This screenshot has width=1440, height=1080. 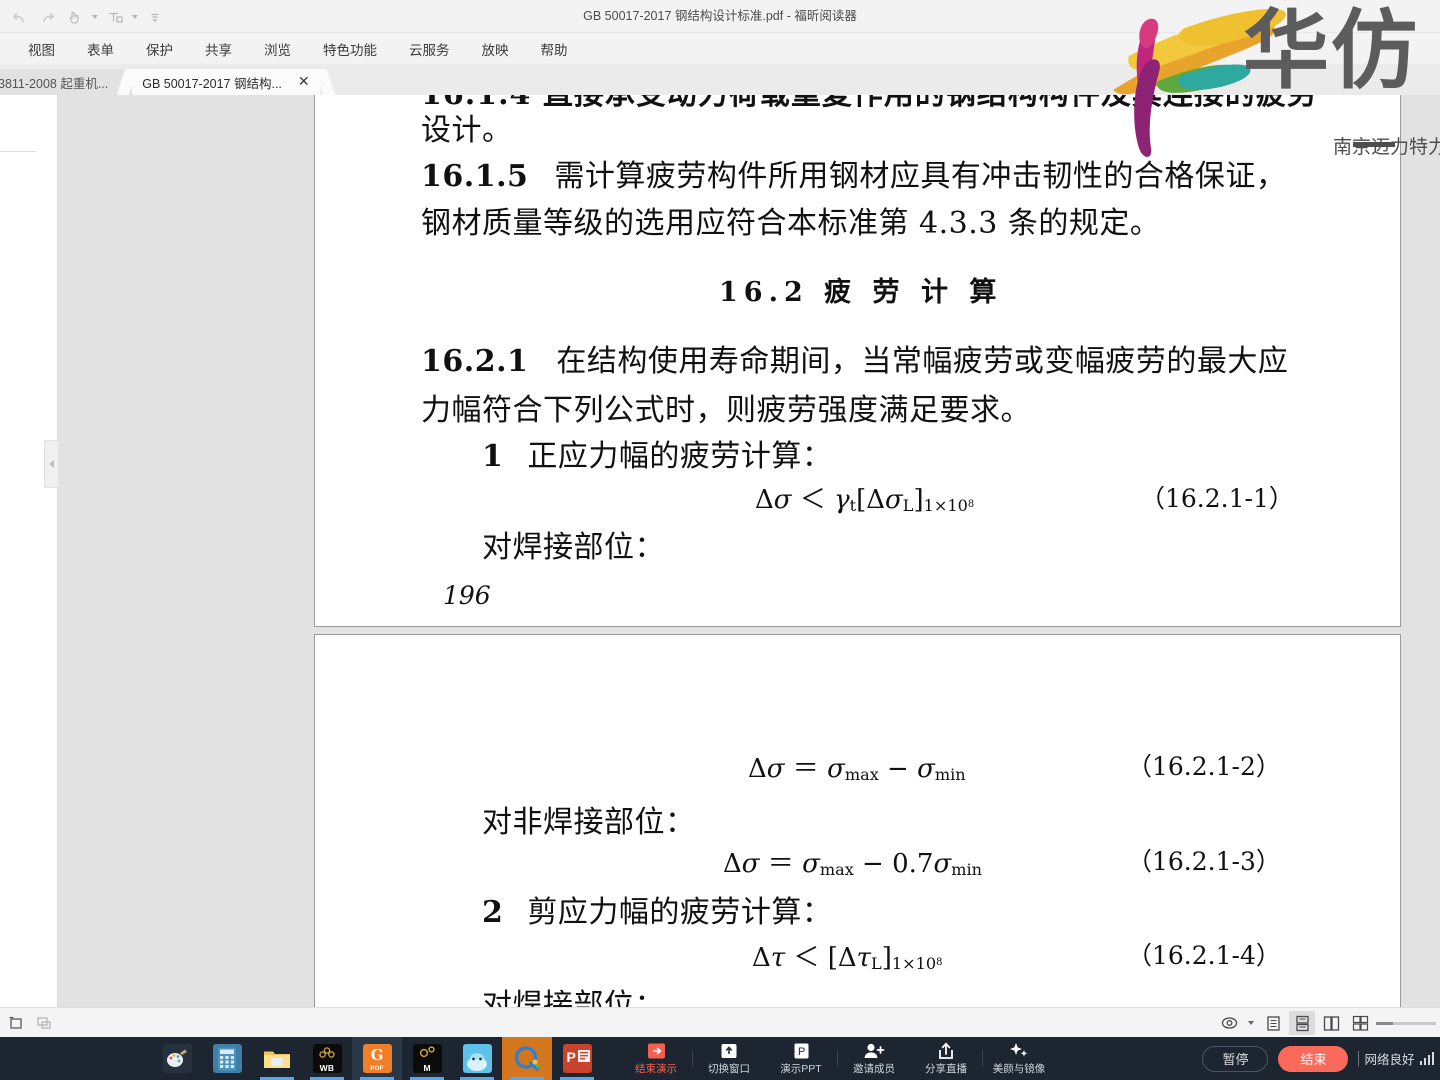 What do you see at coordinates (720, 80) in the screenshot?
I see `document-tab-bar: 3811-2008 起重机... GB 50017-2017 钢结构... ✕` at bounding box center [720, 80].